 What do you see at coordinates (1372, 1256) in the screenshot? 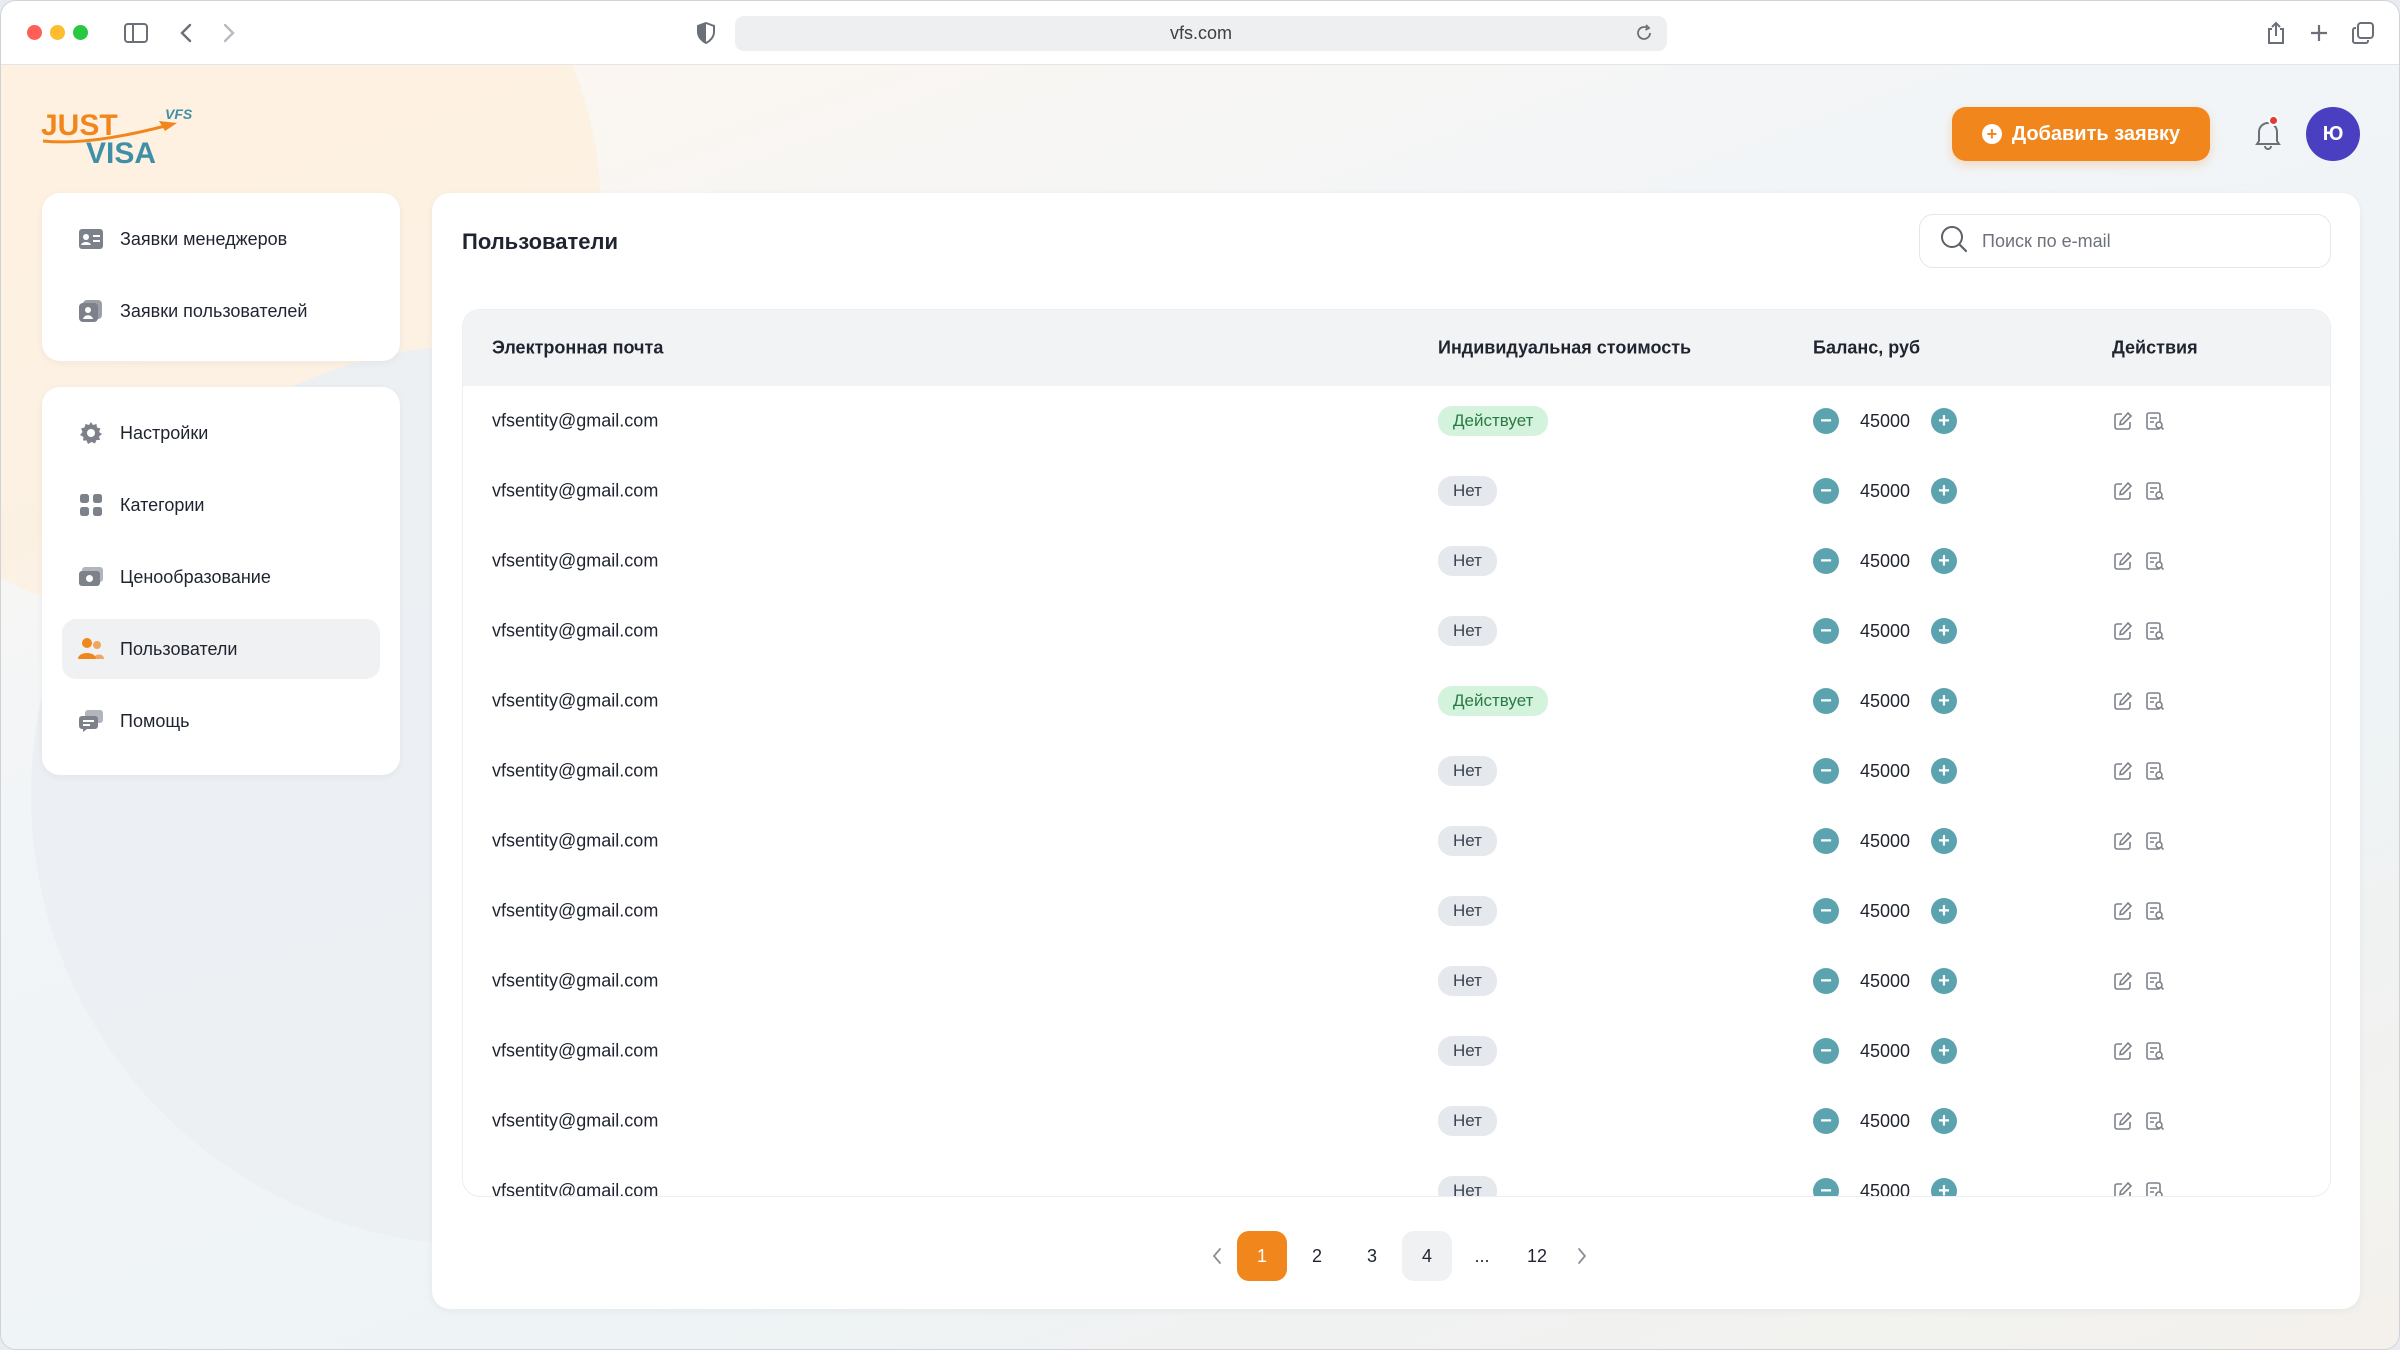
I see `page-button: 3` at bounding box center [1372, 1256].